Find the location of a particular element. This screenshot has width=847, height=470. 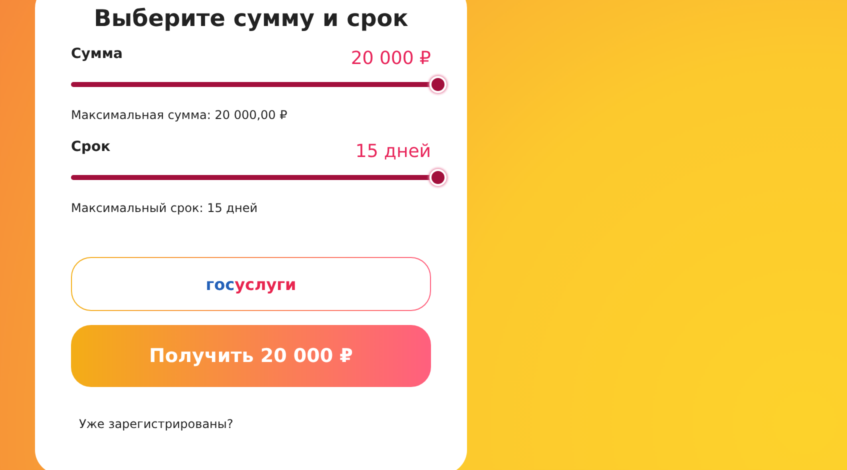

slider-value: 15 дней is located at coordinates (393, 151).